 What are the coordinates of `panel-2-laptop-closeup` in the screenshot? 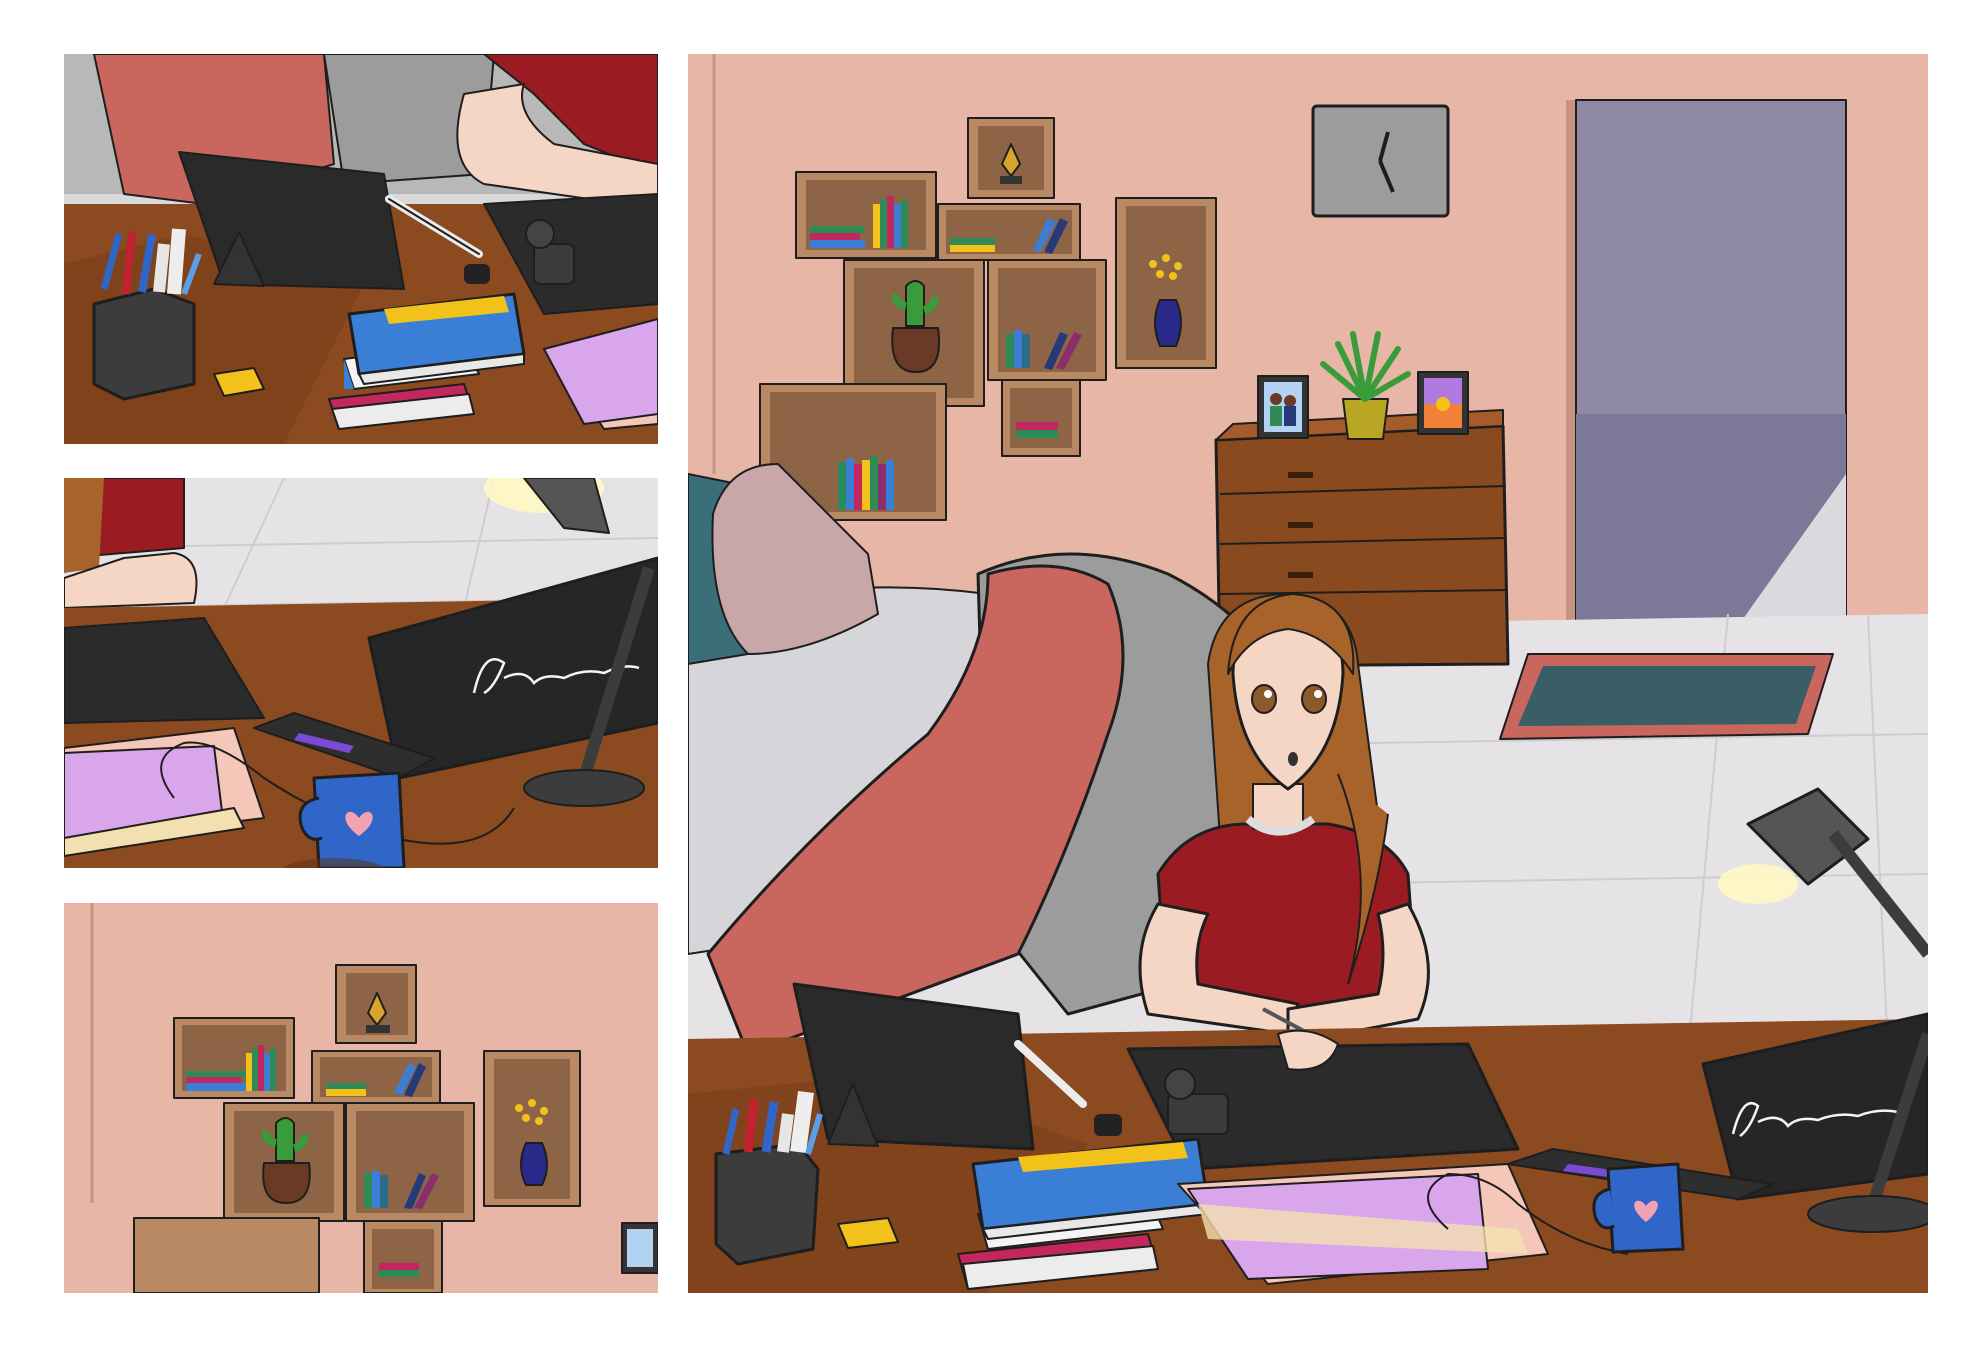 It's located at (361, 673).